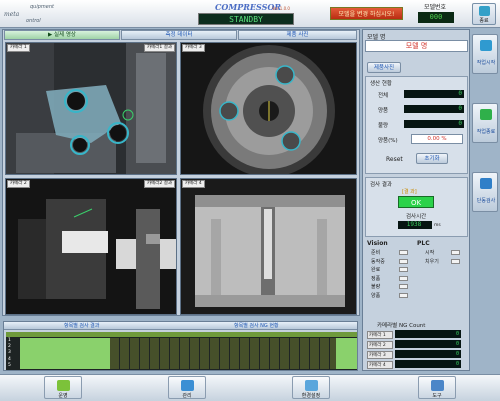  Describe the element at coordinates (383, 111) in the screenshot. I see `ok-label: 양품` at that location.